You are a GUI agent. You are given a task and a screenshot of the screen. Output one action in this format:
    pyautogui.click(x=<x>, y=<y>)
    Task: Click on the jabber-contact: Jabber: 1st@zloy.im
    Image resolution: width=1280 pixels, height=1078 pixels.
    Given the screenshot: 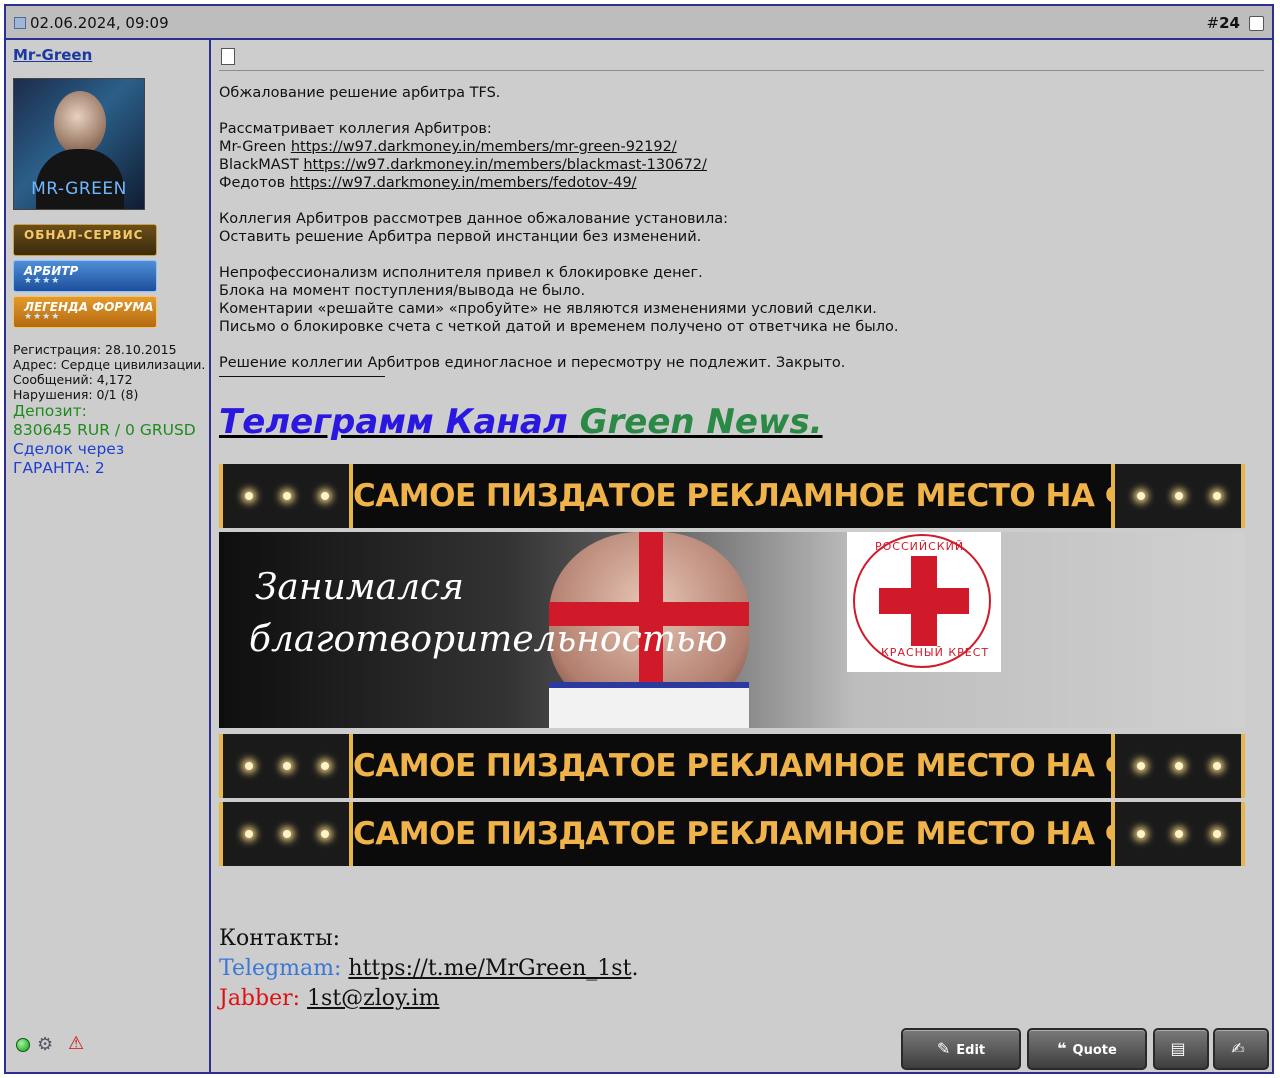 What is the action you would take?
    pyautogui.click(x=428, y=999)
    